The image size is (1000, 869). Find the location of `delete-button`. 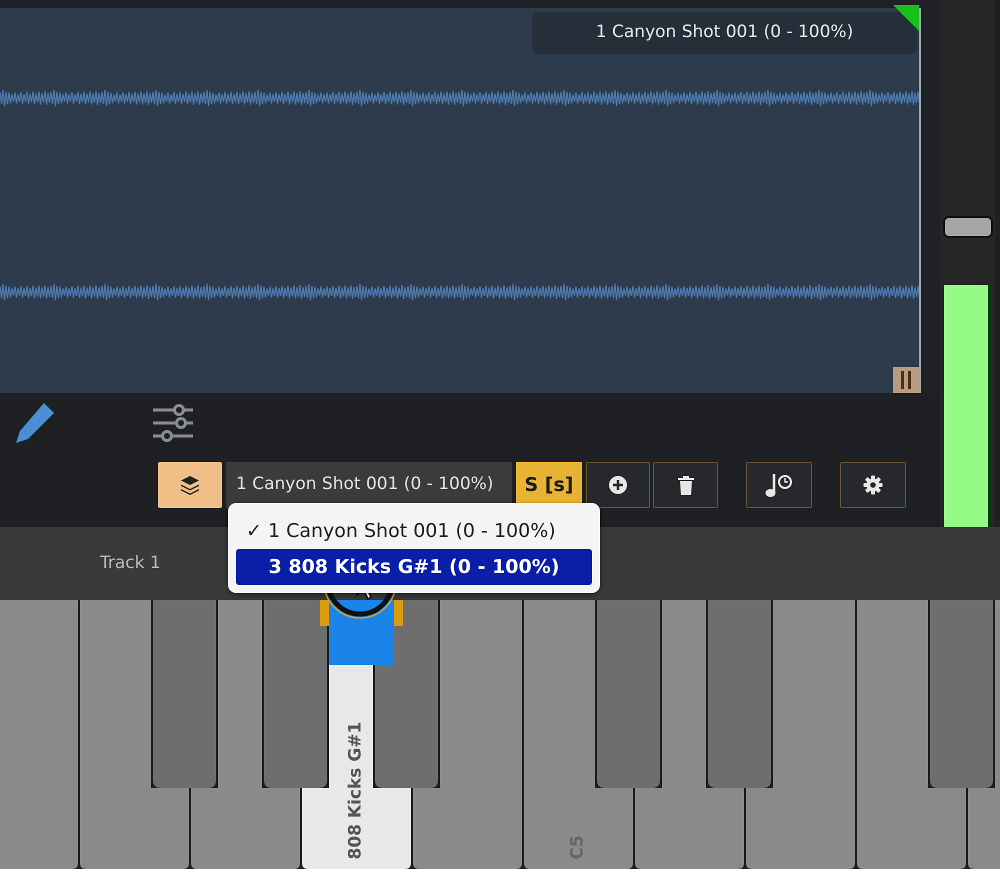

delete-button is located at coordinates (685, 485).